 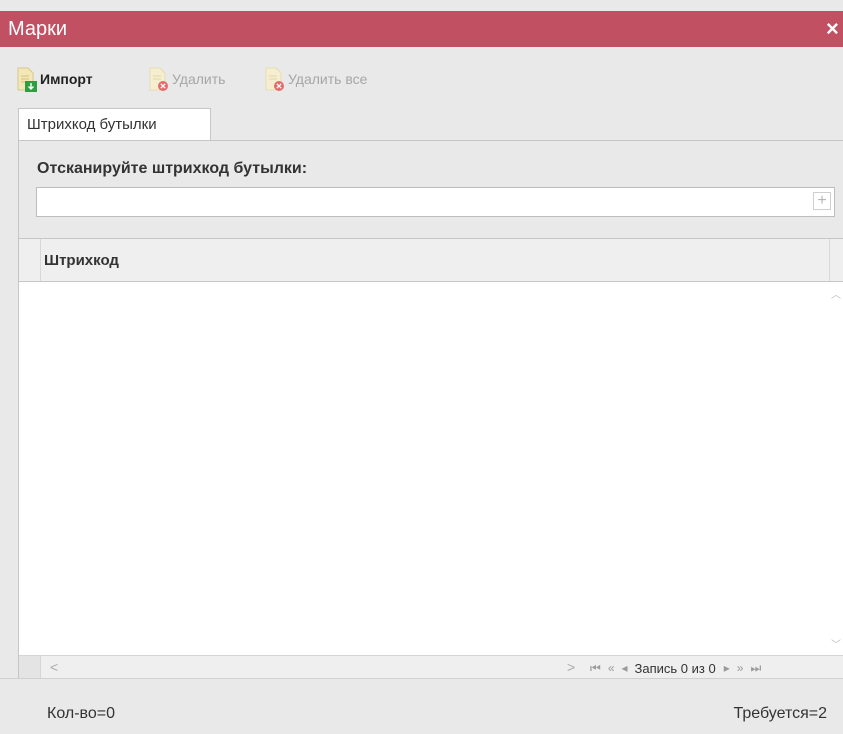 I want to click on add-barcode-button: +, so click(x=822, y=201).